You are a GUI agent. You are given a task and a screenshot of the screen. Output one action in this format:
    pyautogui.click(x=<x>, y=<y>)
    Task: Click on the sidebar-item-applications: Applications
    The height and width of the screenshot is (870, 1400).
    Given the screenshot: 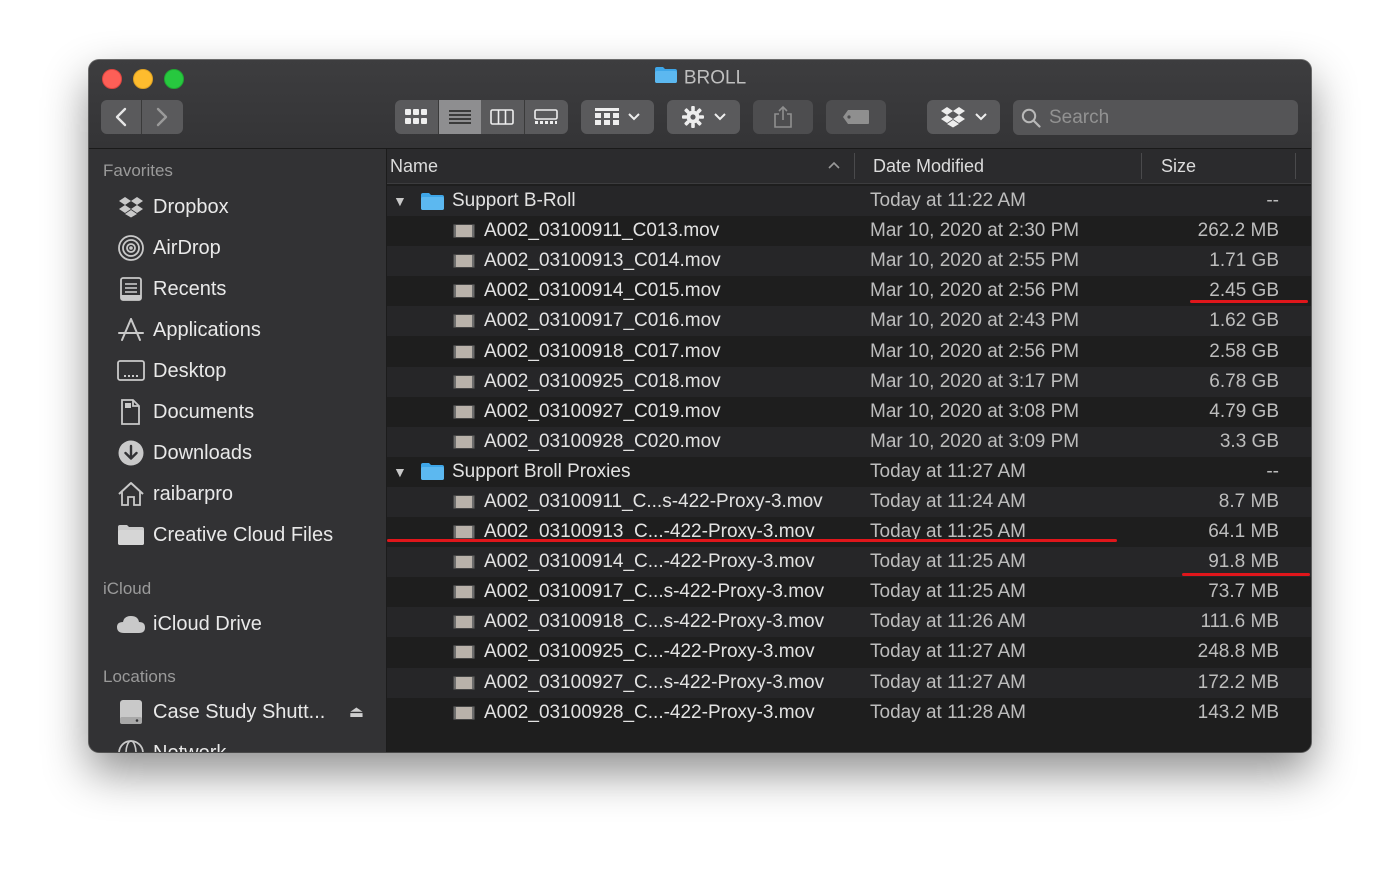 What is the action you would take?
    pyautogui.click(x=247, y=330)
    